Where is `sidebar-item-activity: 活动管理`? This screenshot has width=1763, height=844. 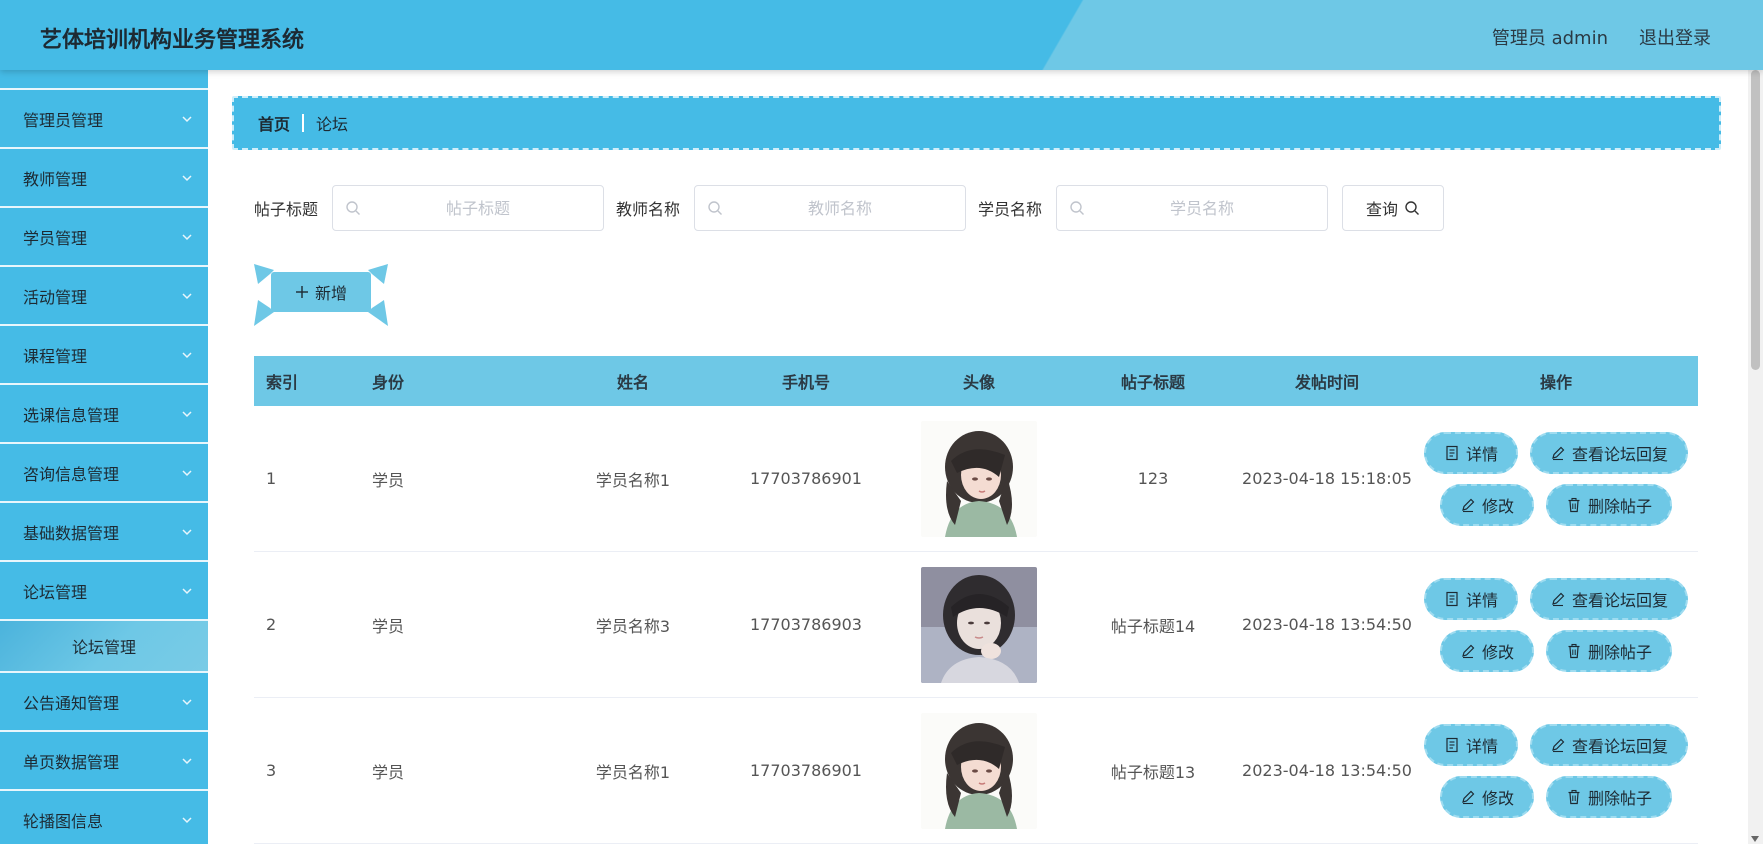
sidebar-item-activity: 活动管理 is located at coordinates (104, 296).